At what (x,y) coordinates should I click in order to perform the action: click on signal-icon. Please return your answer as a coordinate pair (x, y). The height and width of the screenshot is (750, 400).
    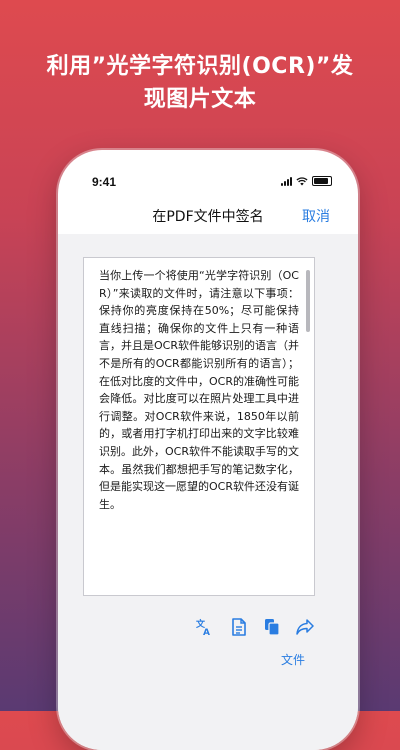
    Looking at the image, I should click on (286, 181).